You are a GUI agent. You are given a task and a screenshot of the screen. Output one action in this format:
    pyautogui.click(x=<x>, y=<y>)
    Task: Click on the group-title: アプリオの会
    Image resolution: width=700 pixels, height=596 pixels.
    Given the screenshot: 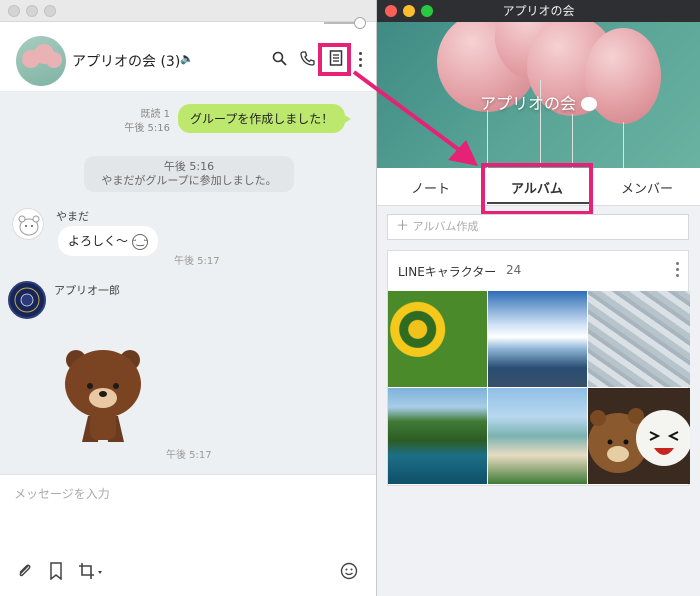 What is the action you would take?
    pyautogui.click(x=538, y=102)
    